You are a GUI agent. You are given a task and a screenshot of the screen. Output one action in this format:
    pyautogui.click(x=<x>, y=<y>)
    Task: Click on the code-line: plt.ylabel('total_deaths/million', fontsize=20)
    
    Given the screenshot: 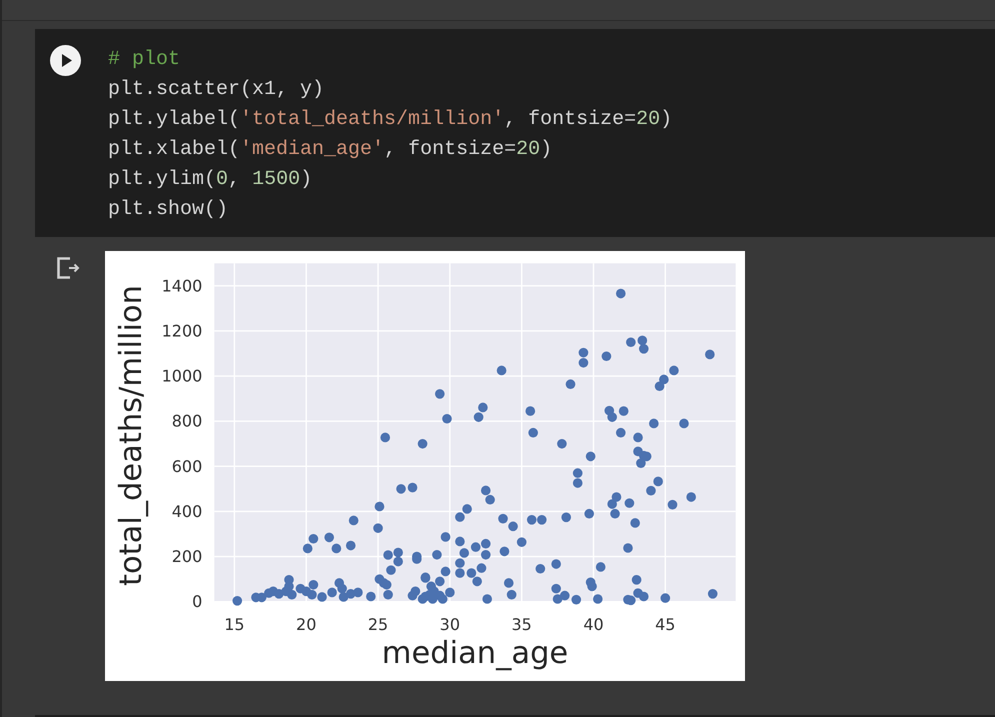 What is the action you would take?
    pyautogui.click(x=390, y=120)
    